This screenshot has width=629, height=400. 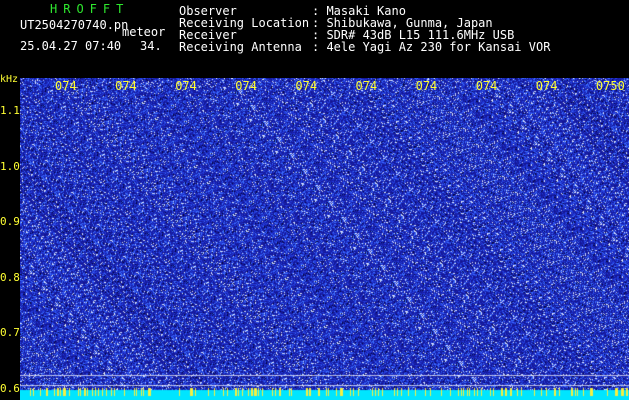 What do you see at coordinates (10, 111) in the screenshot?
I see `y-tick-label: 1.1` at bounding box center [10, 111].